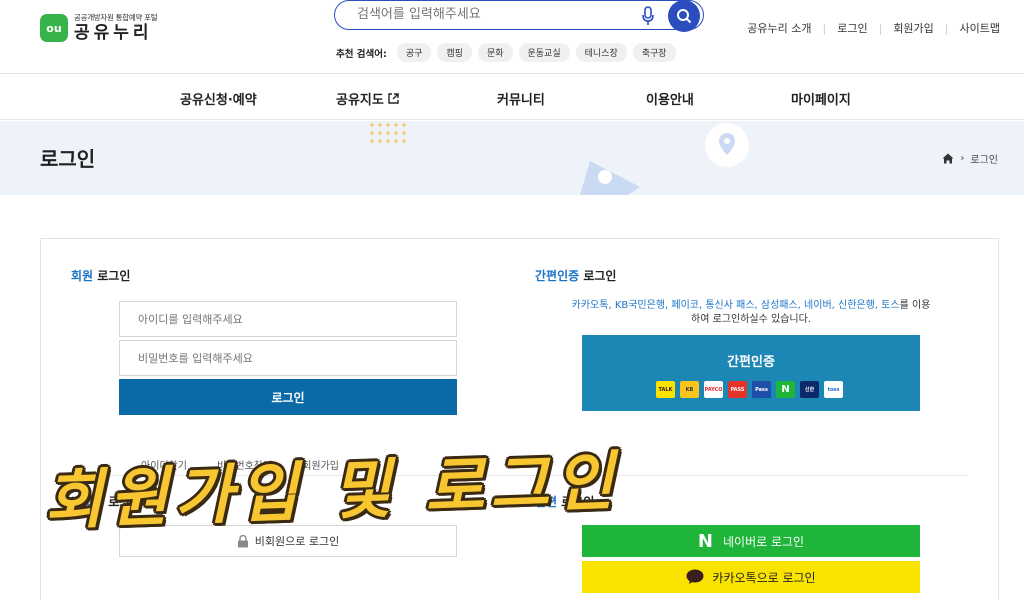  Describe the element at coordinates (414, 52) in the screenshot. I see `keyword-tag: 공구` at that location.